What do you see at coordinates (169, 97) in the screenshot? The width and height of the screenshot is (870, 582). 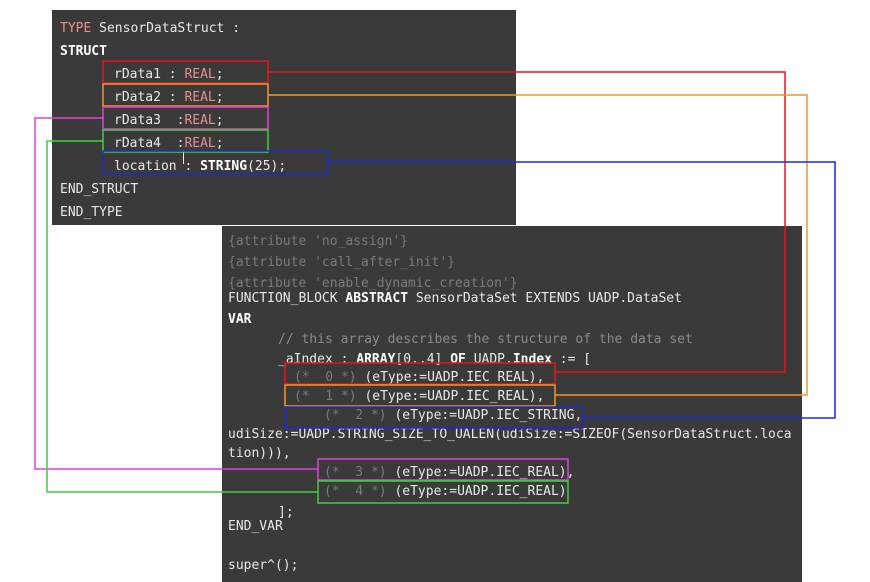 I see `field-rdata2: rData2 : REAL;` at bounding box center [169, 97].